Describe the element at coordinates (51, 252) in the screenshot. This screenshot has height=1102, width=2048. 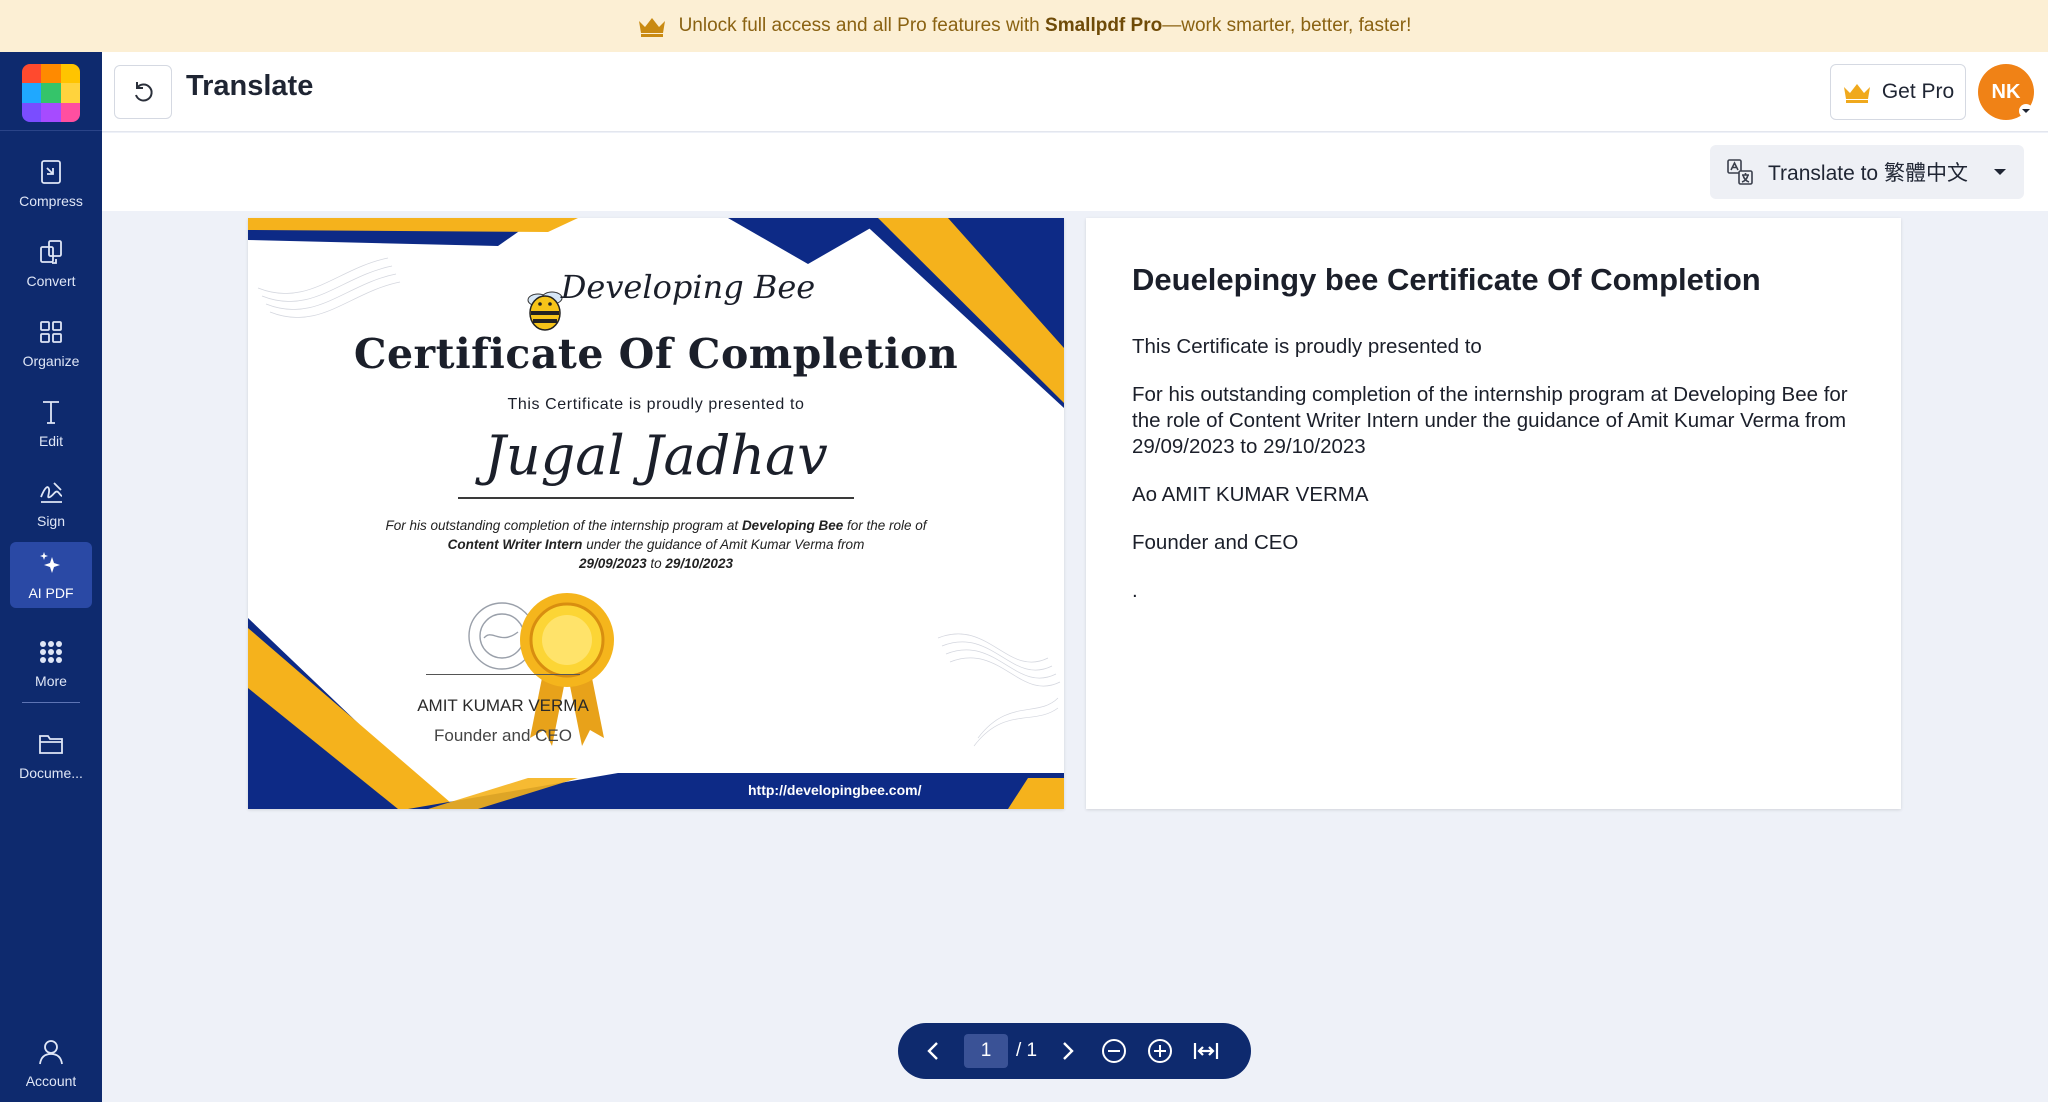
I see `convert-icon` at that location.